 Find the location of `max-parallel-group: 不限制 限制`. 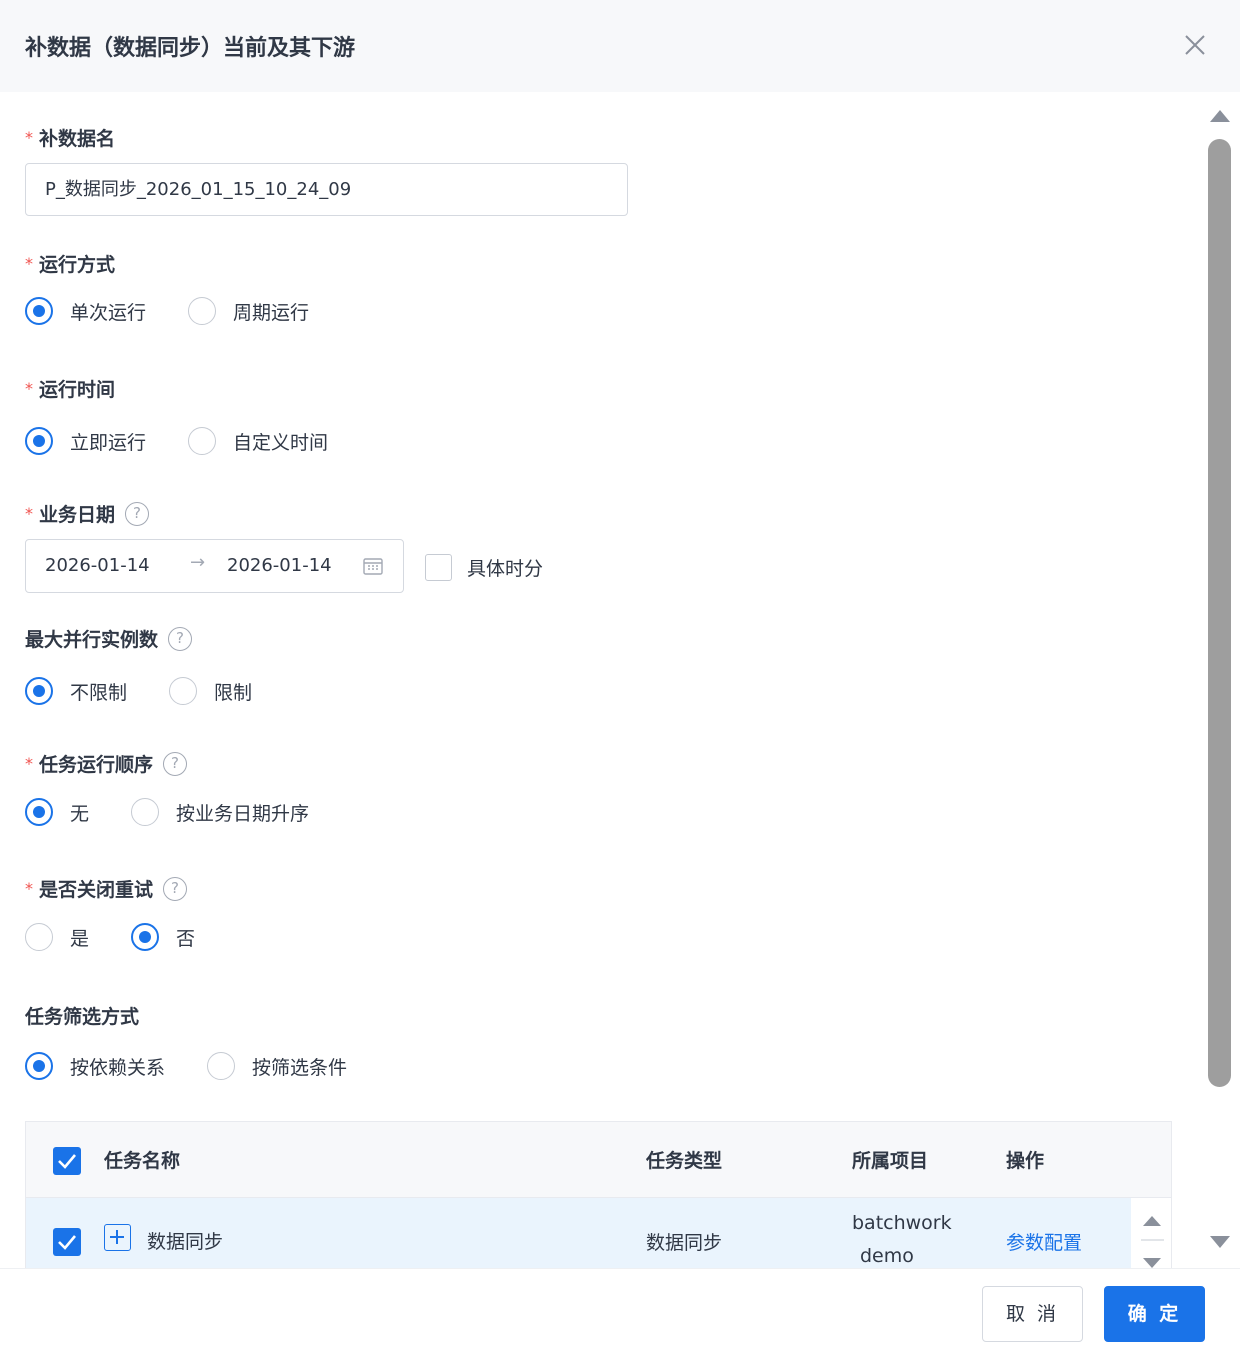

max-parallel-group: 不限制 限制 is located at coordinates (138, 691).